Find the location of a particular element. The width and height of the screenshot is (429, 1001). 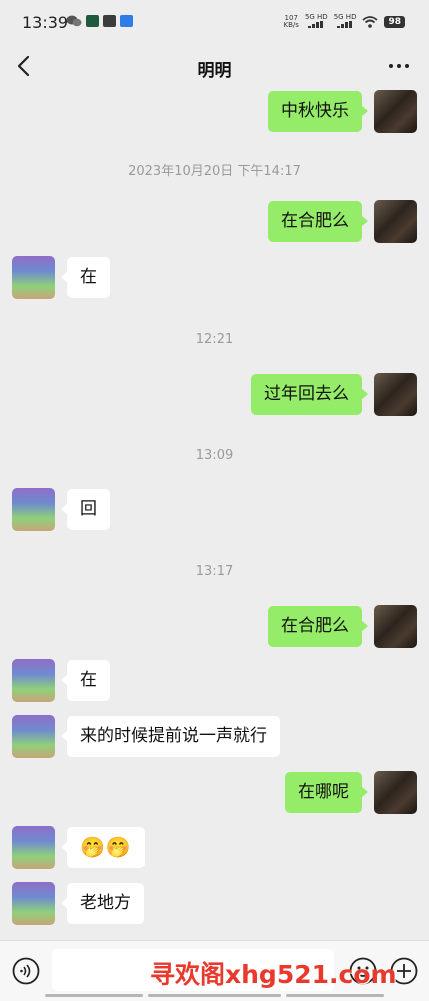

sent-message-bubble: 在哪呢 is located at coordinates (326, 792).